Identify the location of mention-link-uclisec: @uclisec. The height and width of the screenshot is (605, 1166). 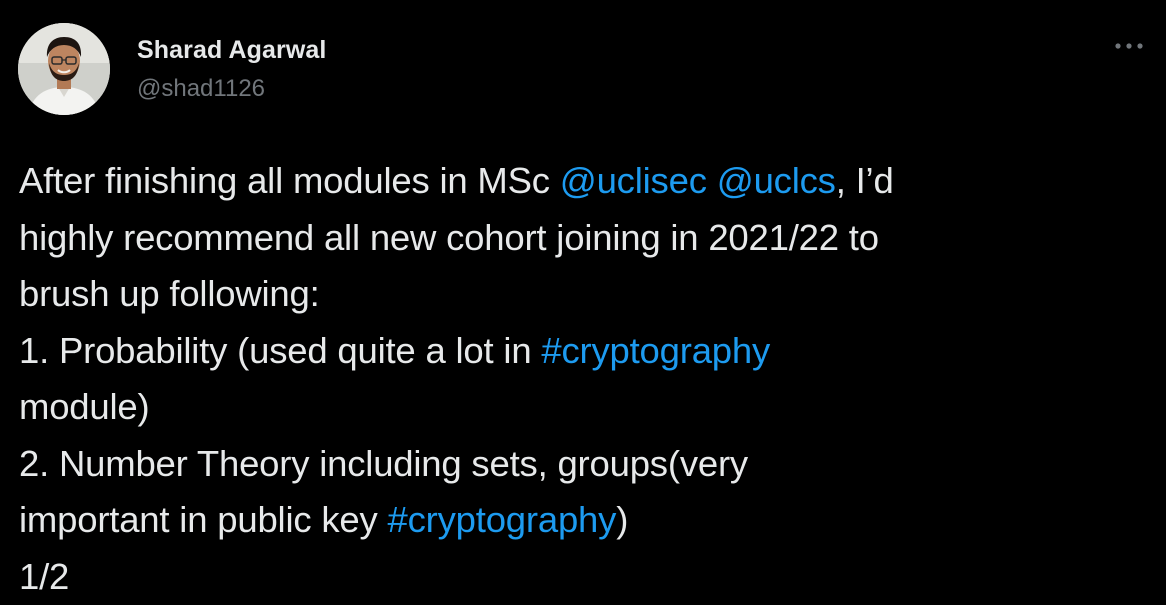
(633, 180).